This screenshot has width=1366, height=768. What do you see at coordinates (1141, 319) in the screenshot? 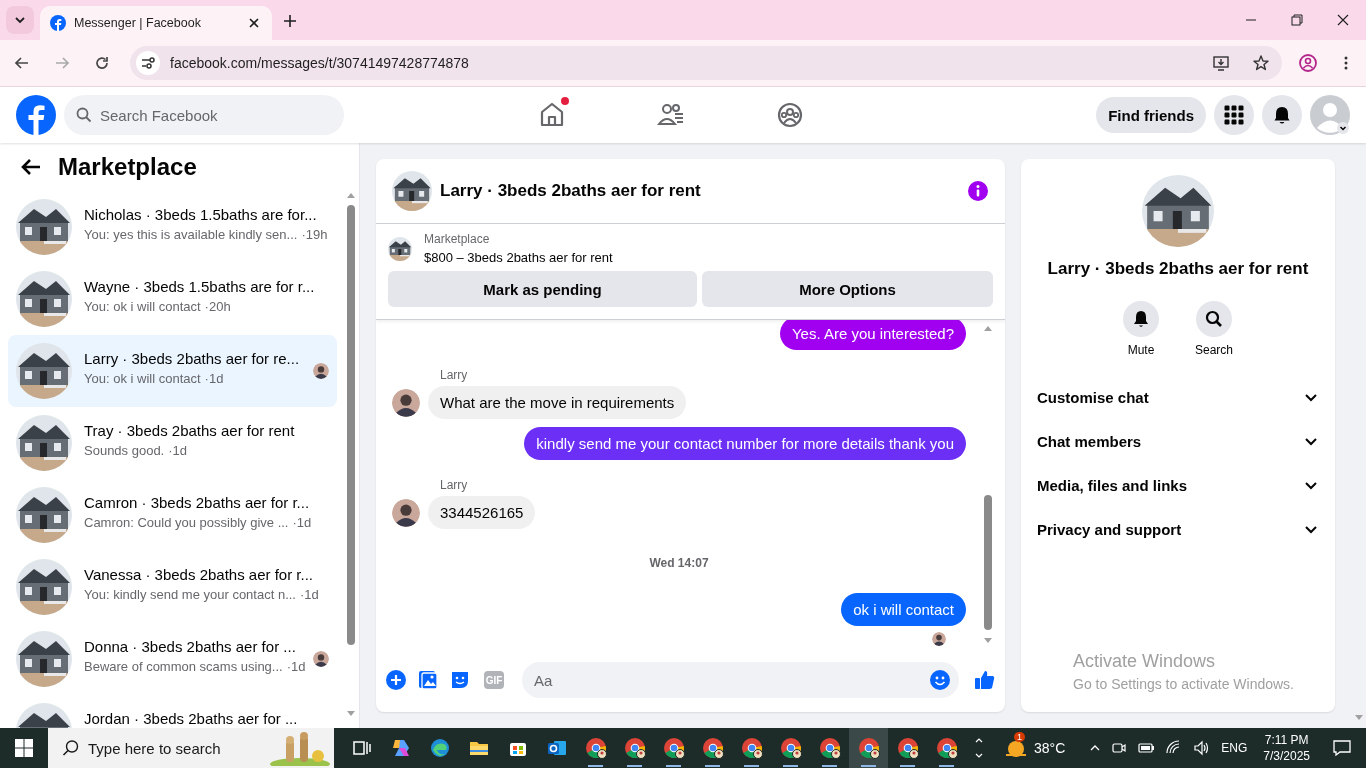
I see `mute-button` at bounding box center [1141, 319].